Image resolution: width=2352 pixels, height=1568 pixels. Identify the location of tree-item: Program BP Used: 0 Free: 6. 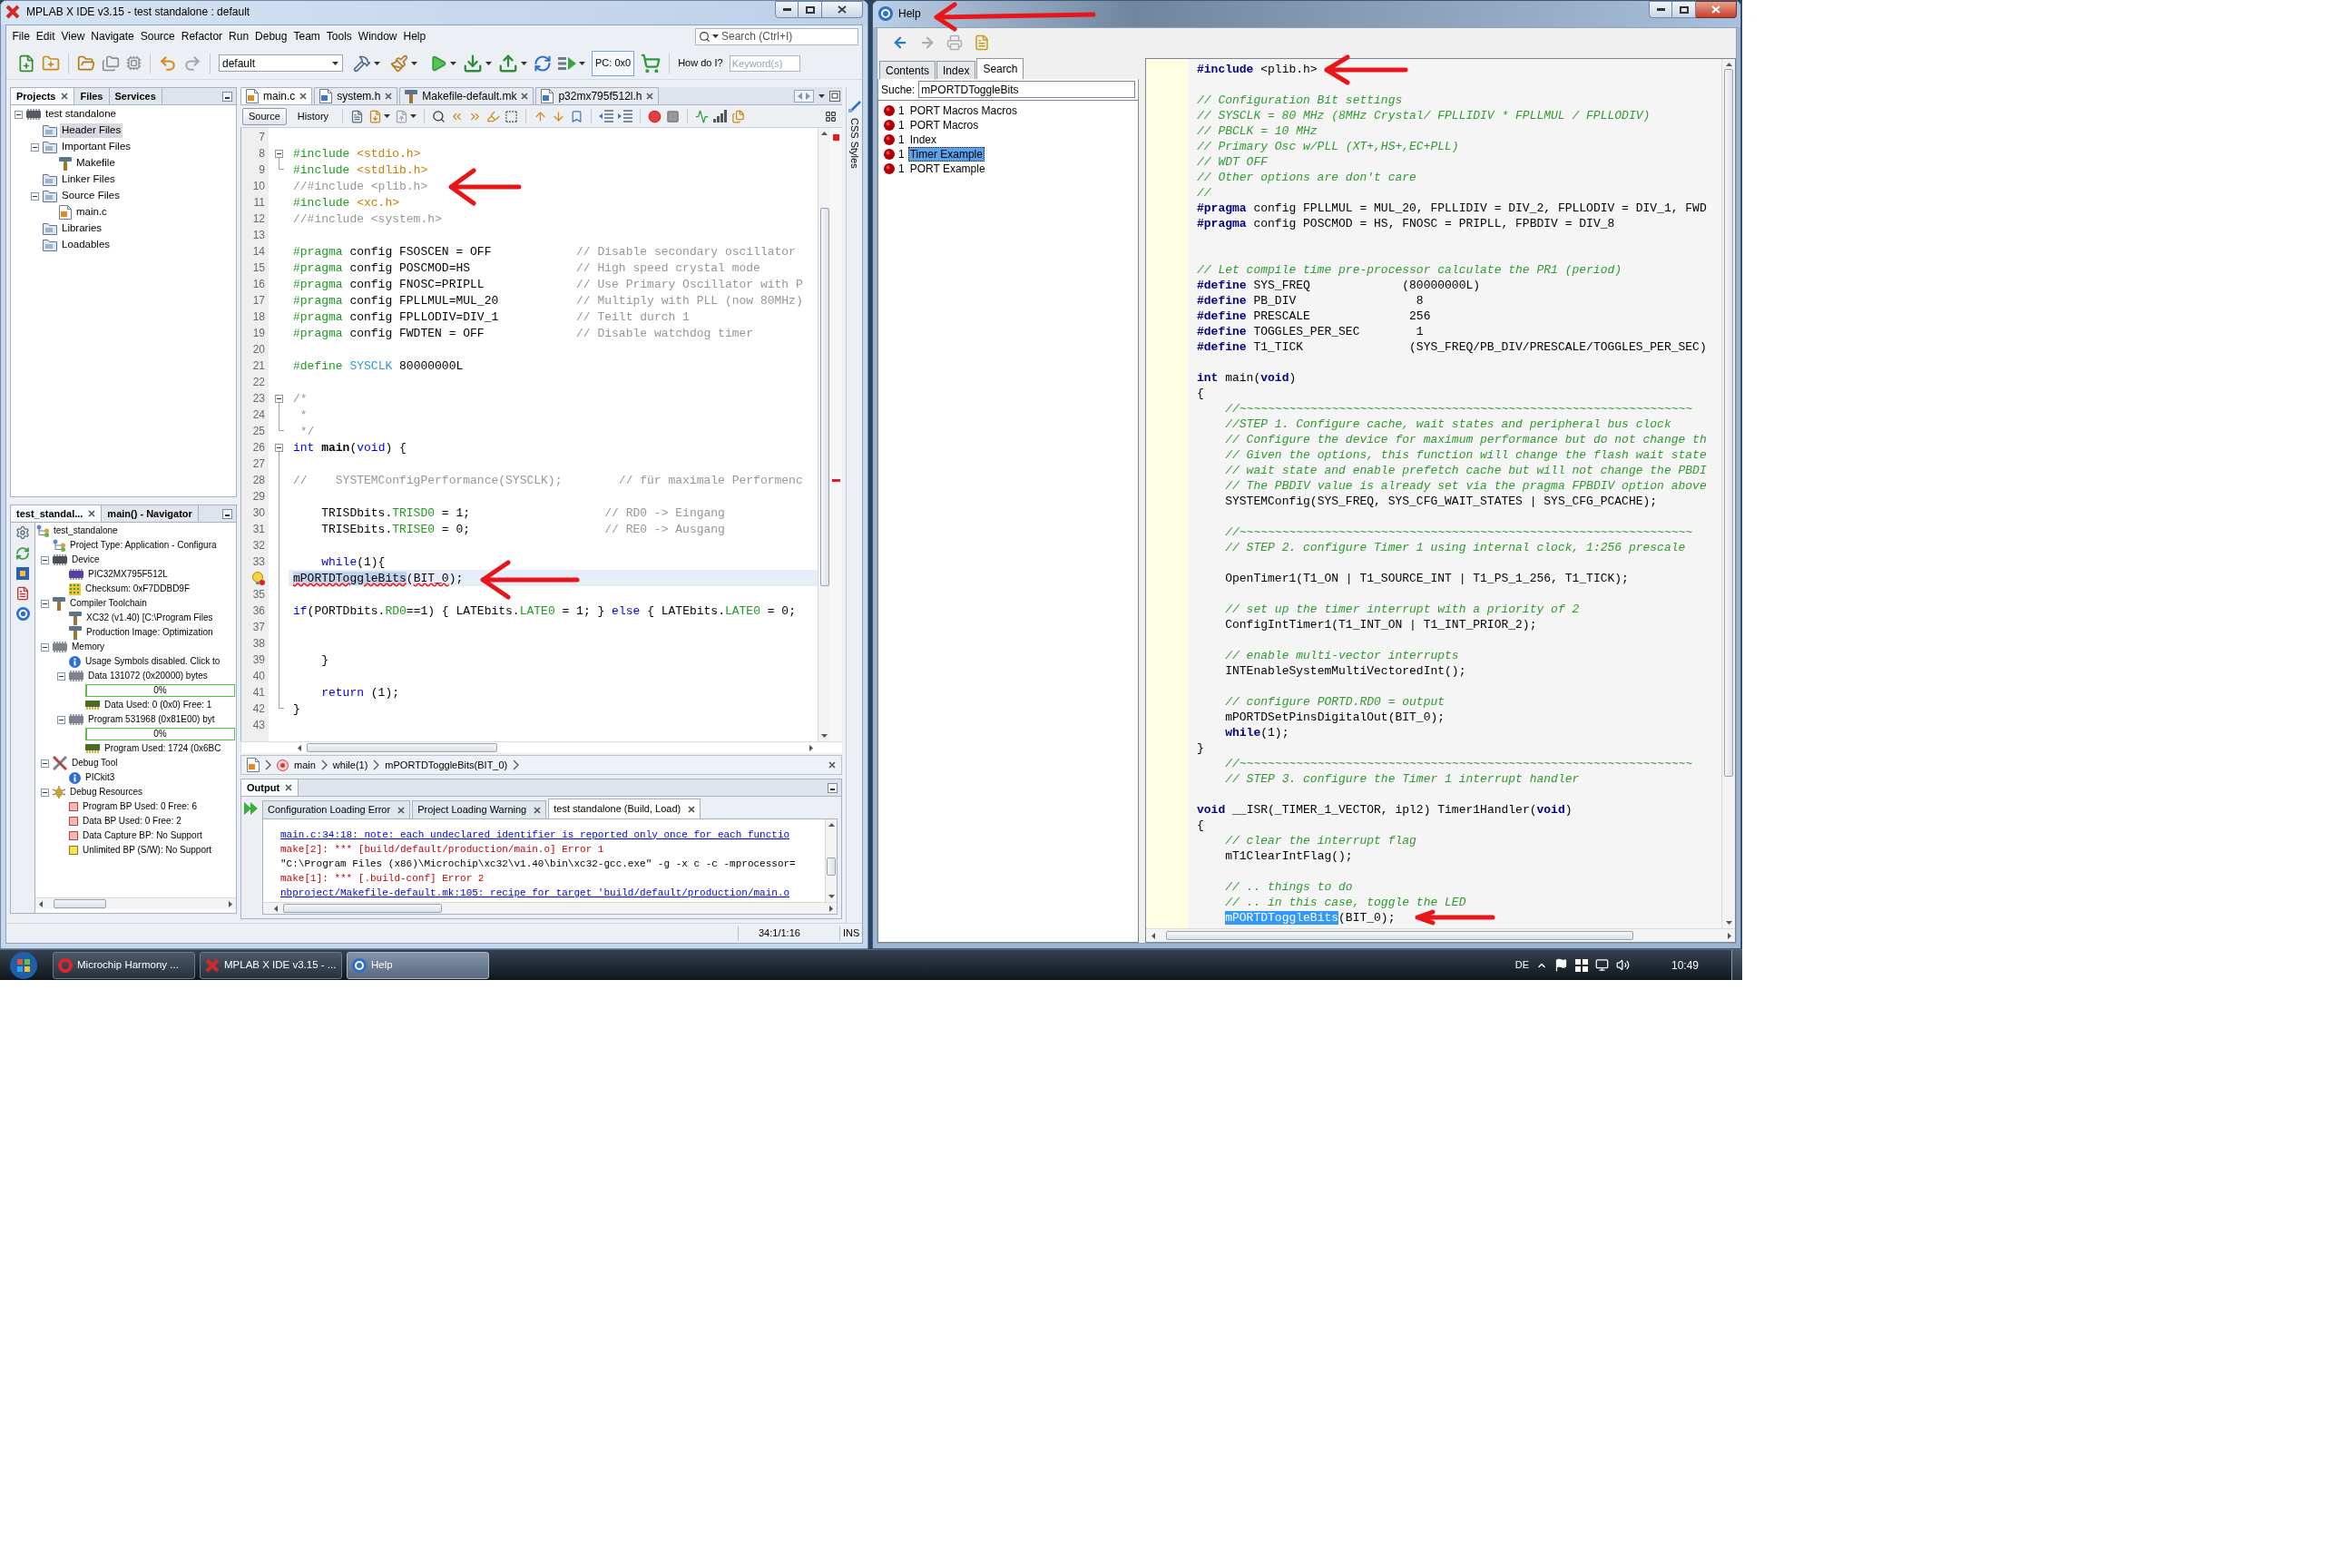
(140, 806).